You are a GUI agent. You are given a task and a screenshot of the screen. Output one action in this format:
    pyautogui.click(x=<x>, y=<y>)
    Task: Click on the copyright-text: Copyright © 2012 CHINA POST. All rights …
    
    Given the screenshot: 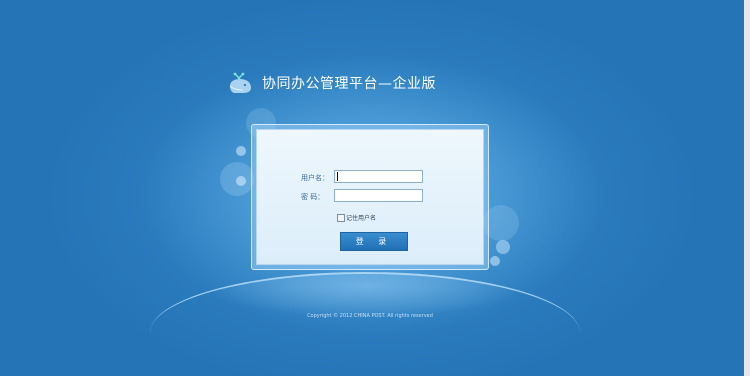 What is the action you would take?
    pyautogui.click(x=370, y=316)
    